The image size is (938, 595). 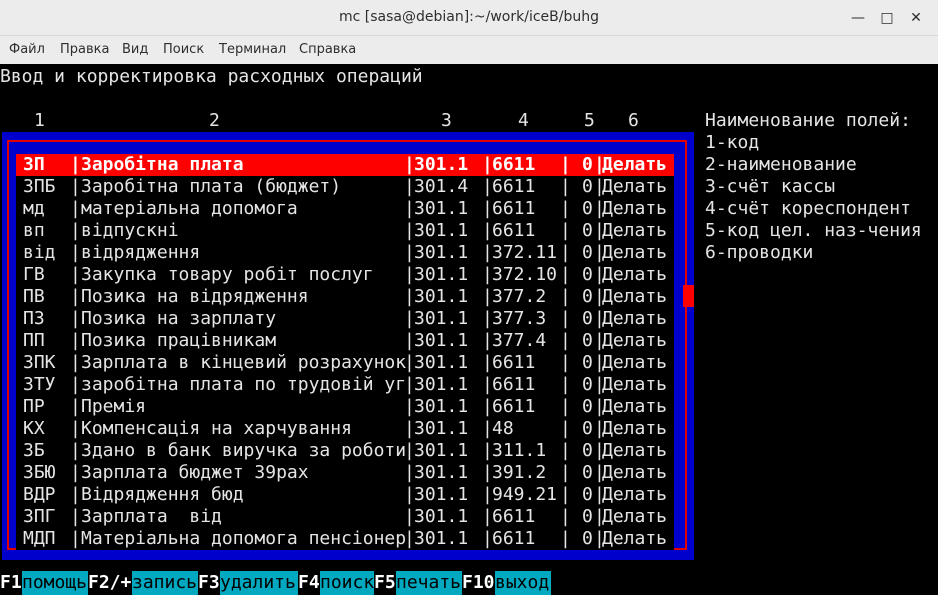 What do you see at coordinates (503, 428) in the screenshot?
I see `correspondent-account-cell: 48` at bounding box center [503, 428].